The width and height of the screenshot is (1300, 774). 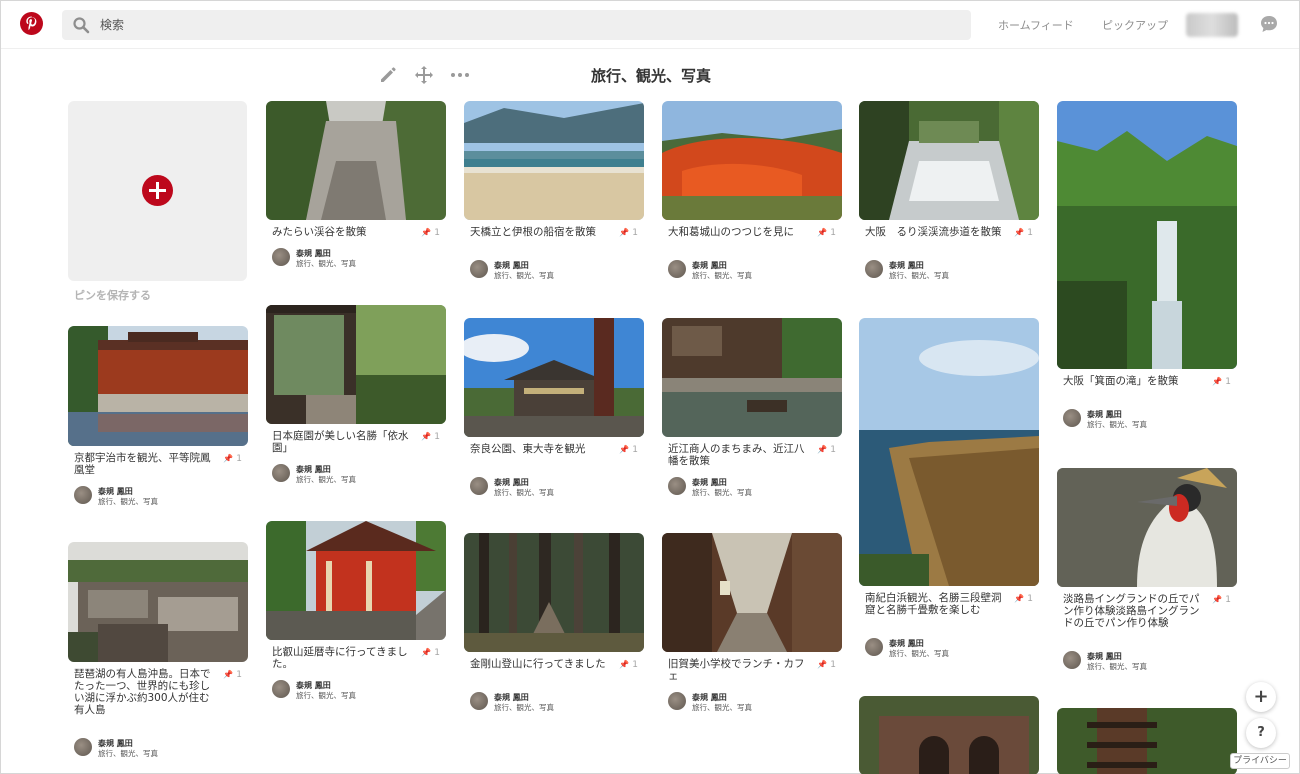 What do you see at coordinates (1036, 25) in the screenshot?
I see `nav-home-feed: ホームフィード` at bounding box center [1036, 25].